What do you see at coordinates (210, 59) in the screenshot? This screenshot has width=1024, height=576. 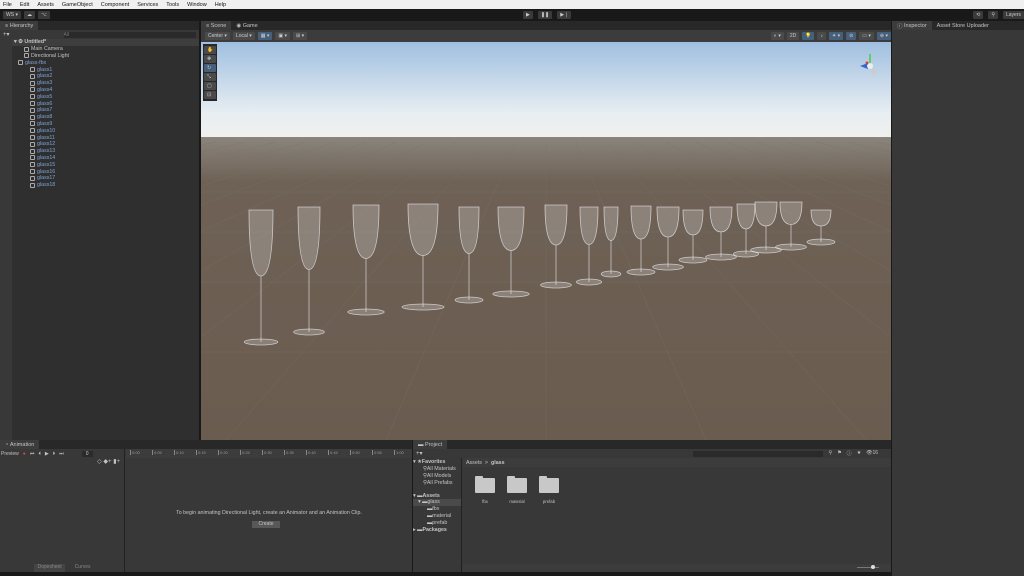 I see `move-tool: ✥` at bounding box center [210, 59].